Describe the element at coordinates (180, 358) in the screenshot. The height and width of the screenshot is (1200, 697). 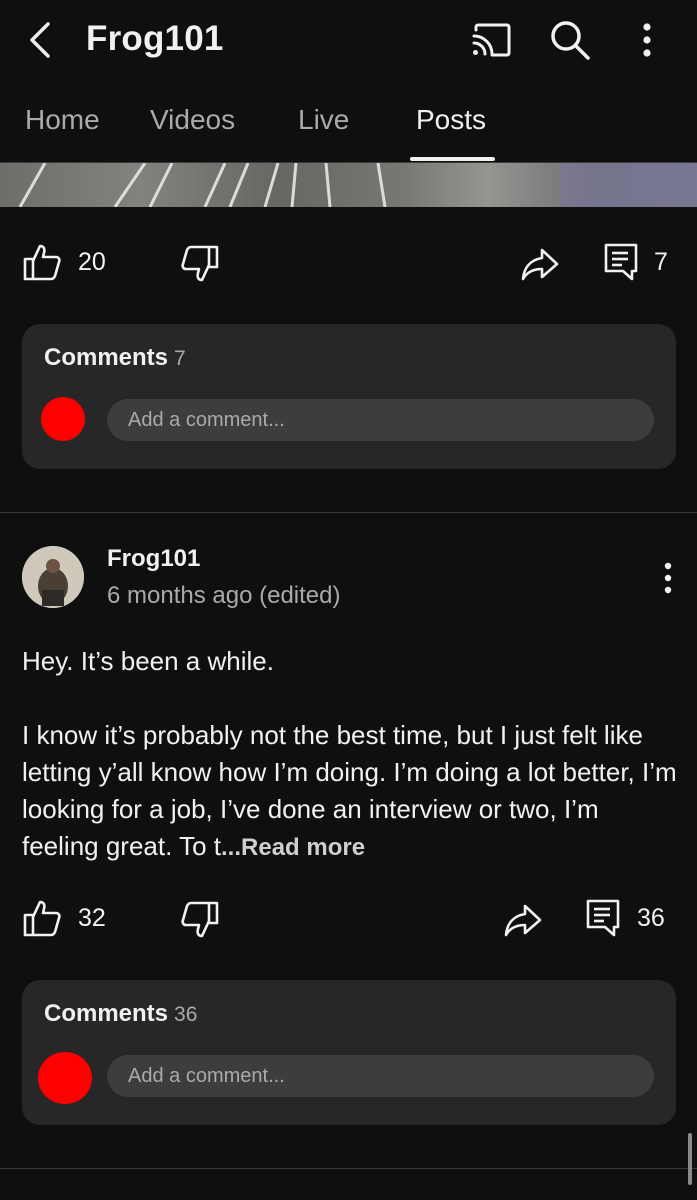
I see `comments-count: 7` at that location.